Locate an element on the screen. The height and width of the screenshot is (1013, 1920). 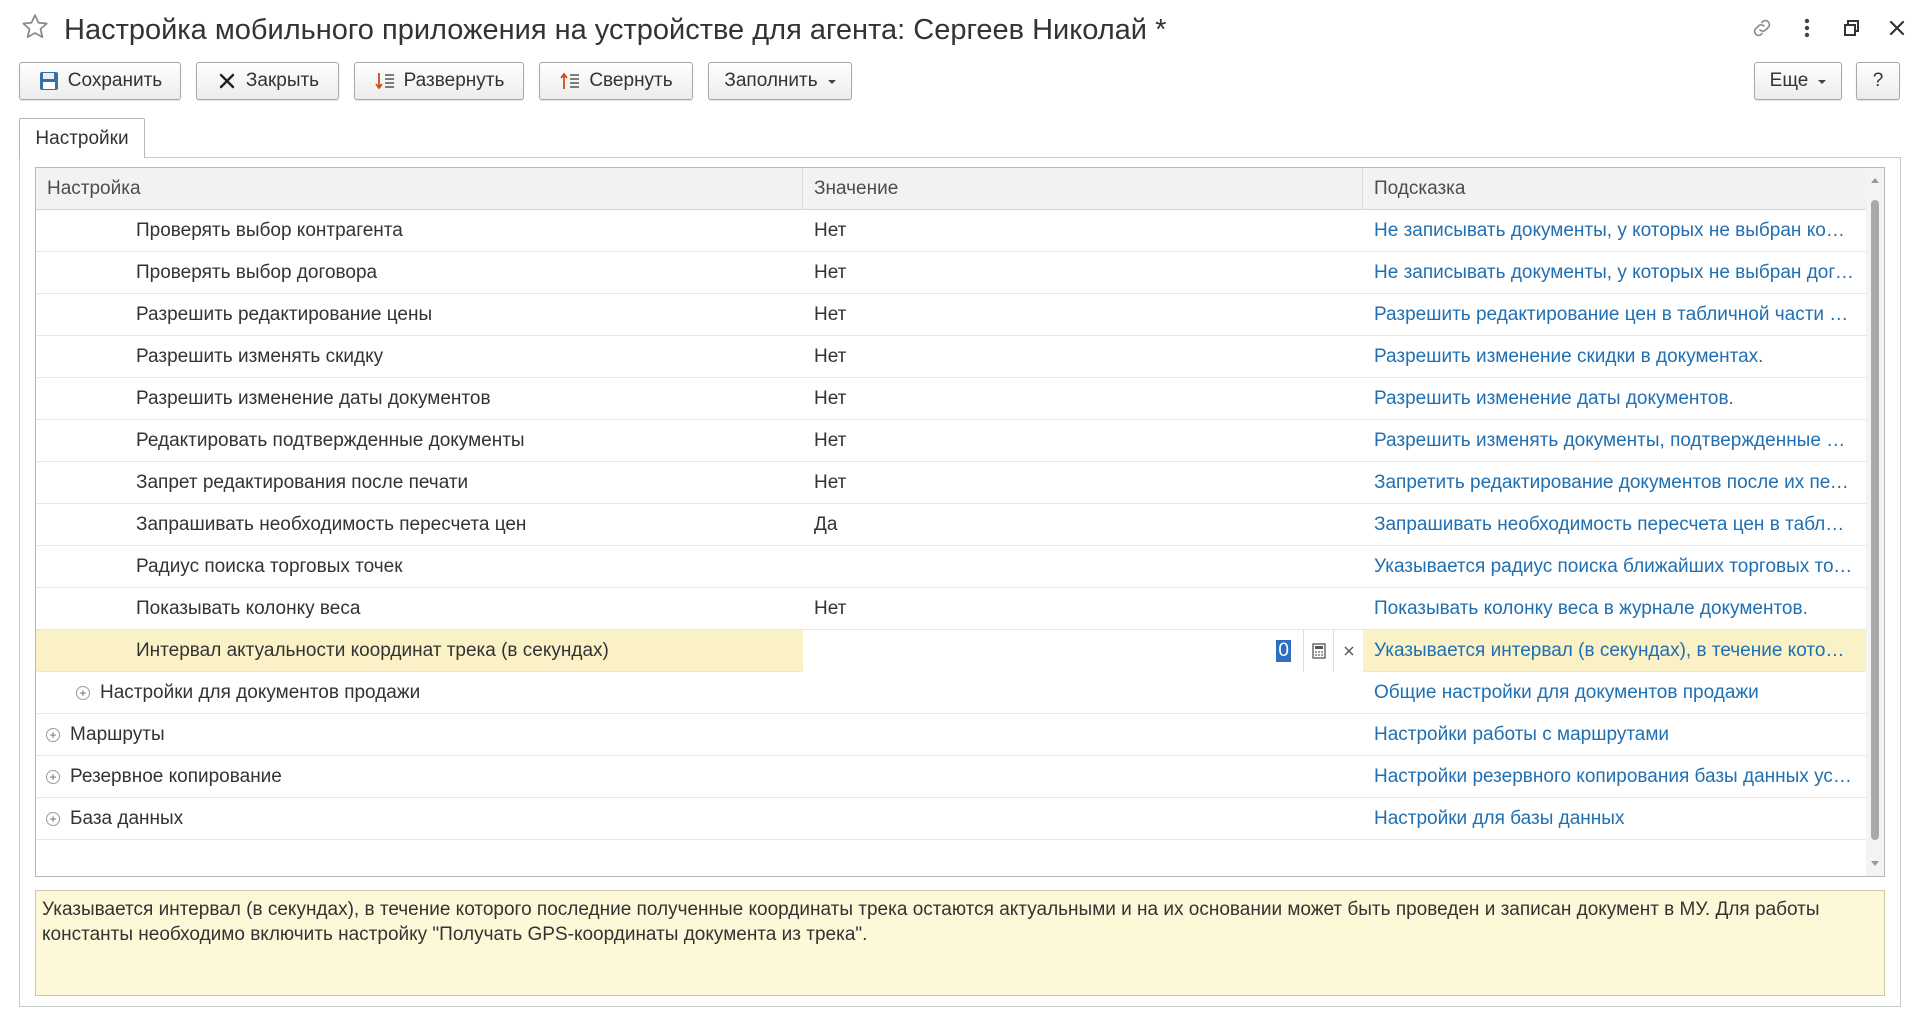
fill-dropdown-button: Заполнить is located at coordinates (780, 81).